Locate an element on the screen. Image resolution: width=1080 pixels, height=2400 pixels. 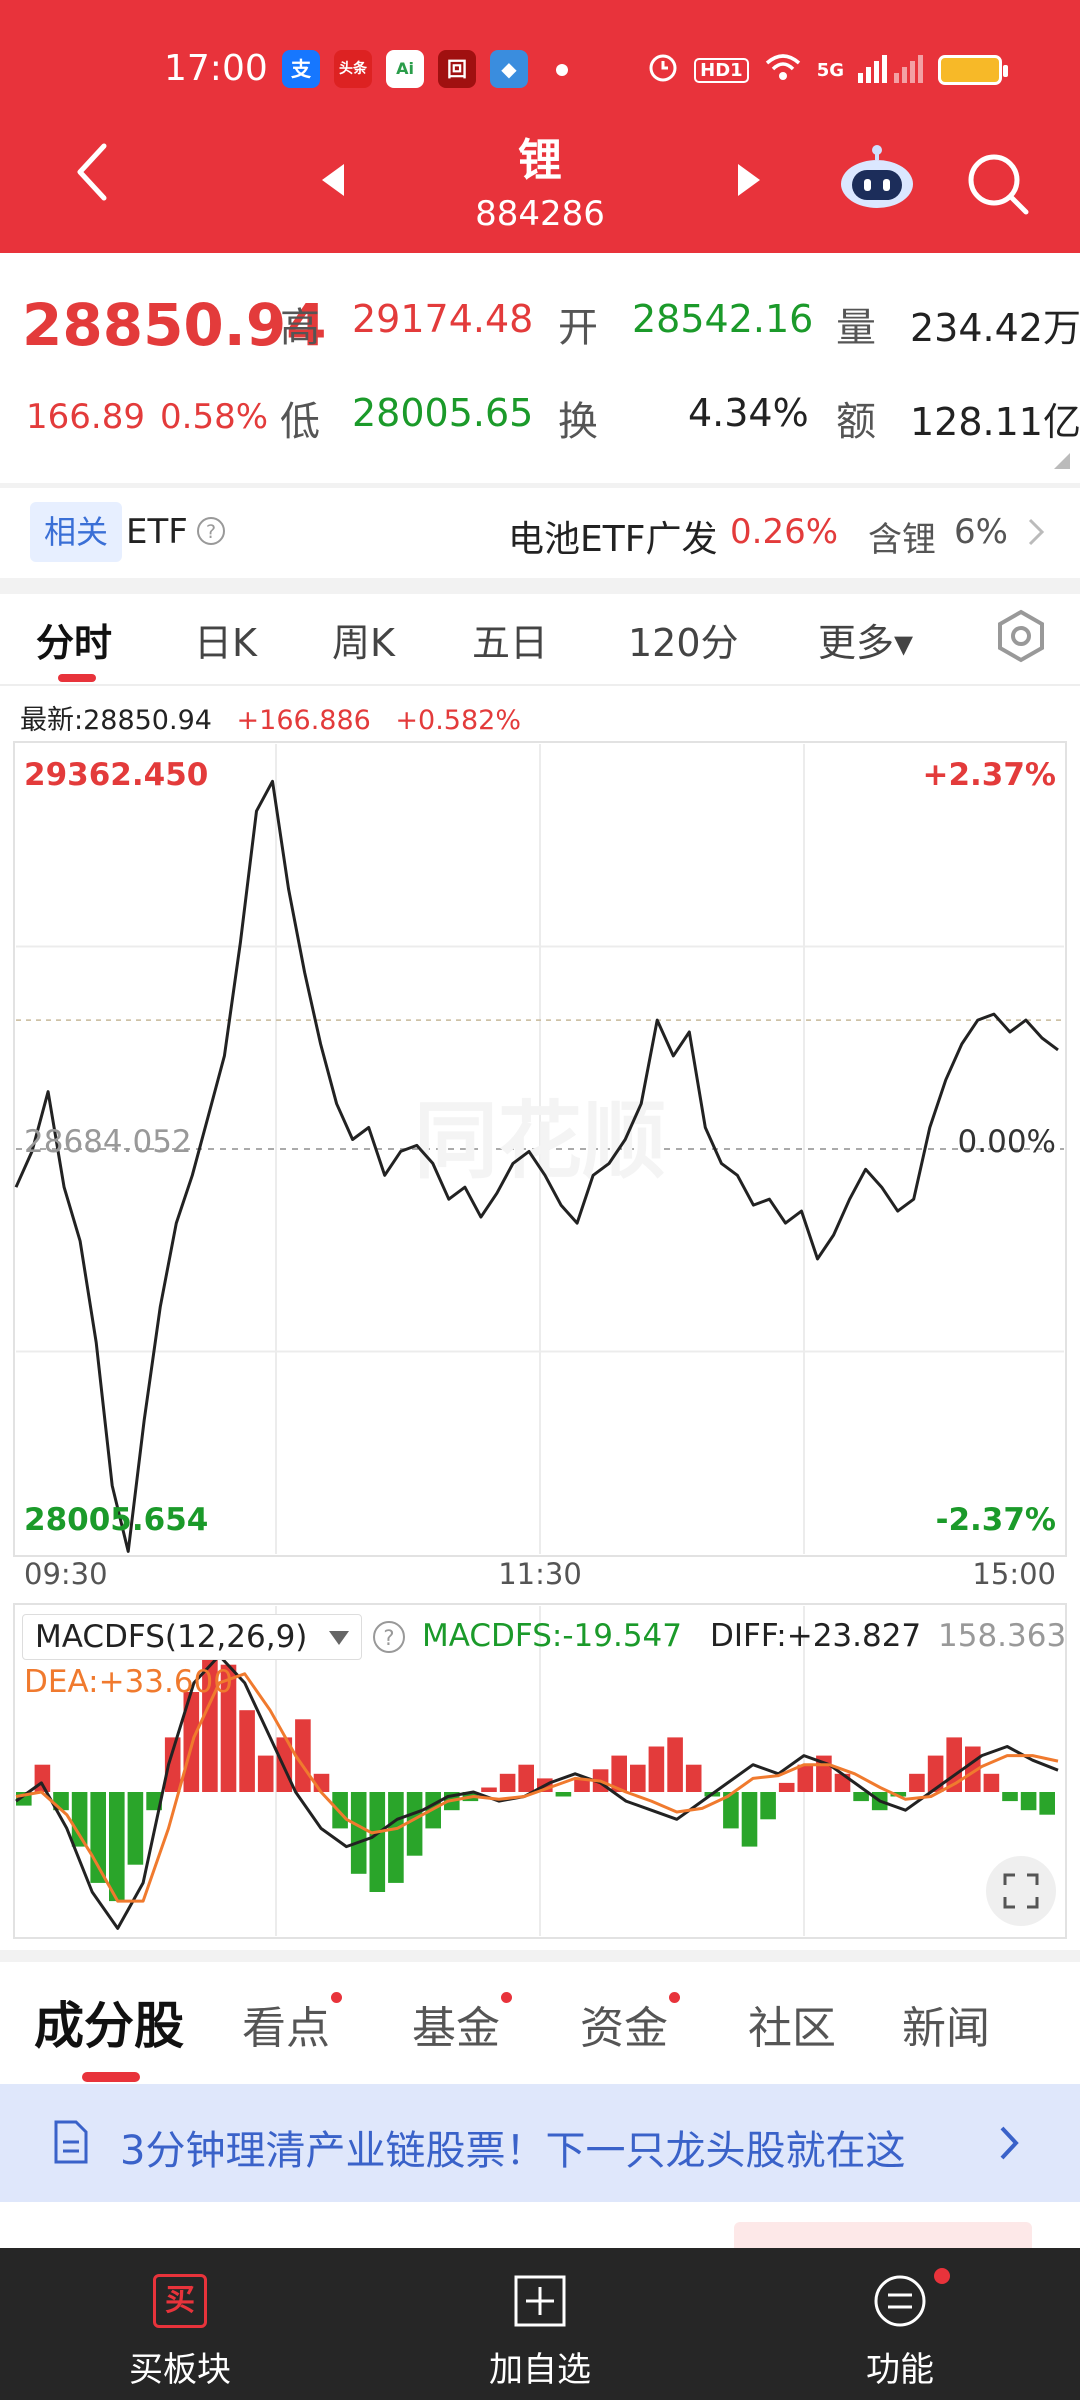
back-icon is located at coordinates (92, 172).